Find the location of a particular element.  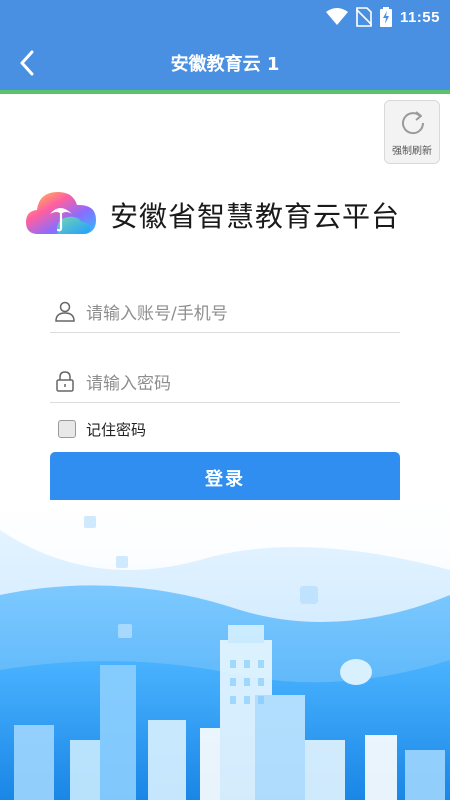

account-field: 请输入账号/手机号 is located at coordinates (225, 310).